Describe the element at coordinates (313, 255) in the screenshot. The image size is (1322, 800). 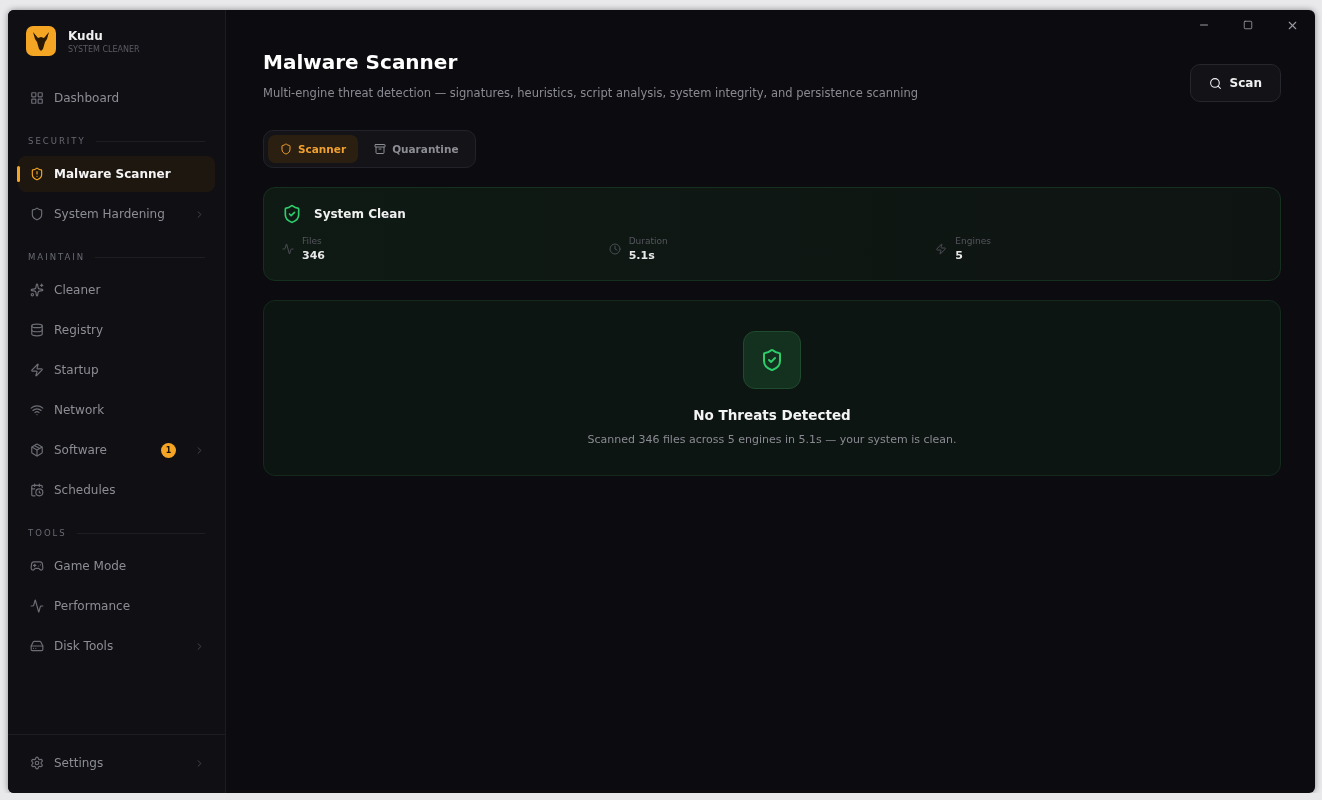
I see `stat-value: 346` at that location.